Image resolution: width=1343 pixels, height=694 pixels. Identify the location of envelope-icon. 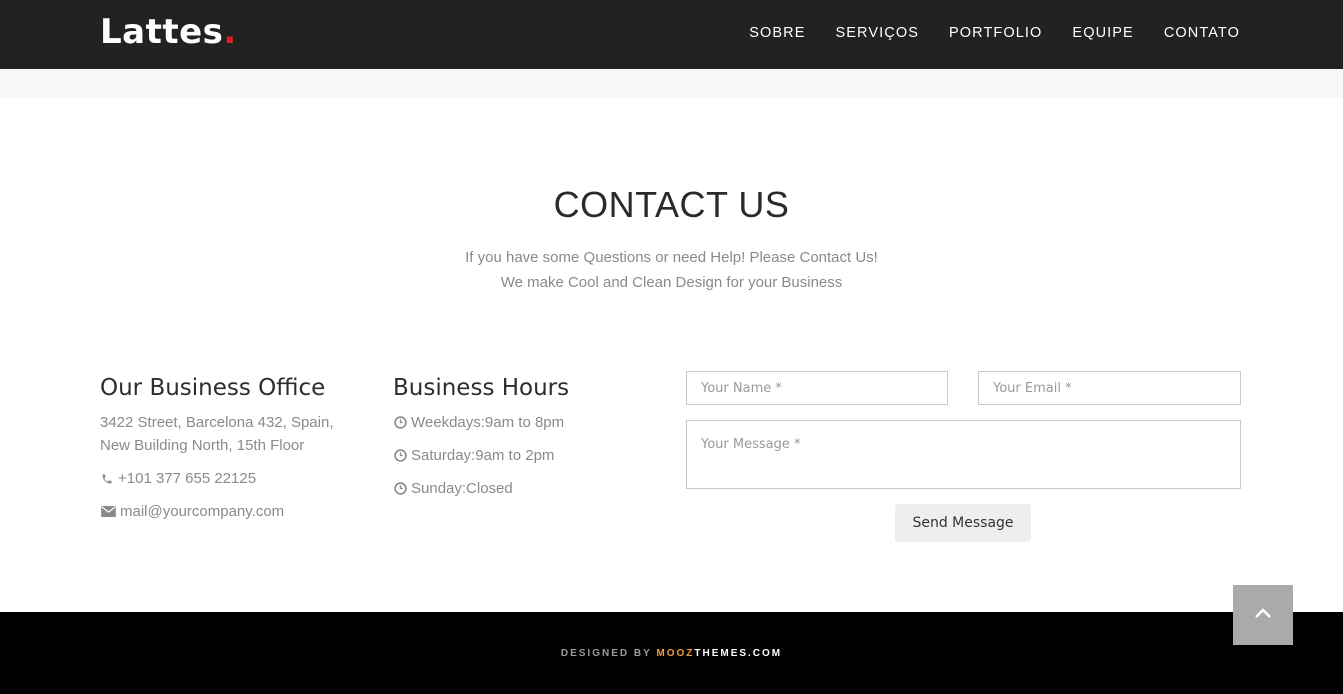
(108, 512).